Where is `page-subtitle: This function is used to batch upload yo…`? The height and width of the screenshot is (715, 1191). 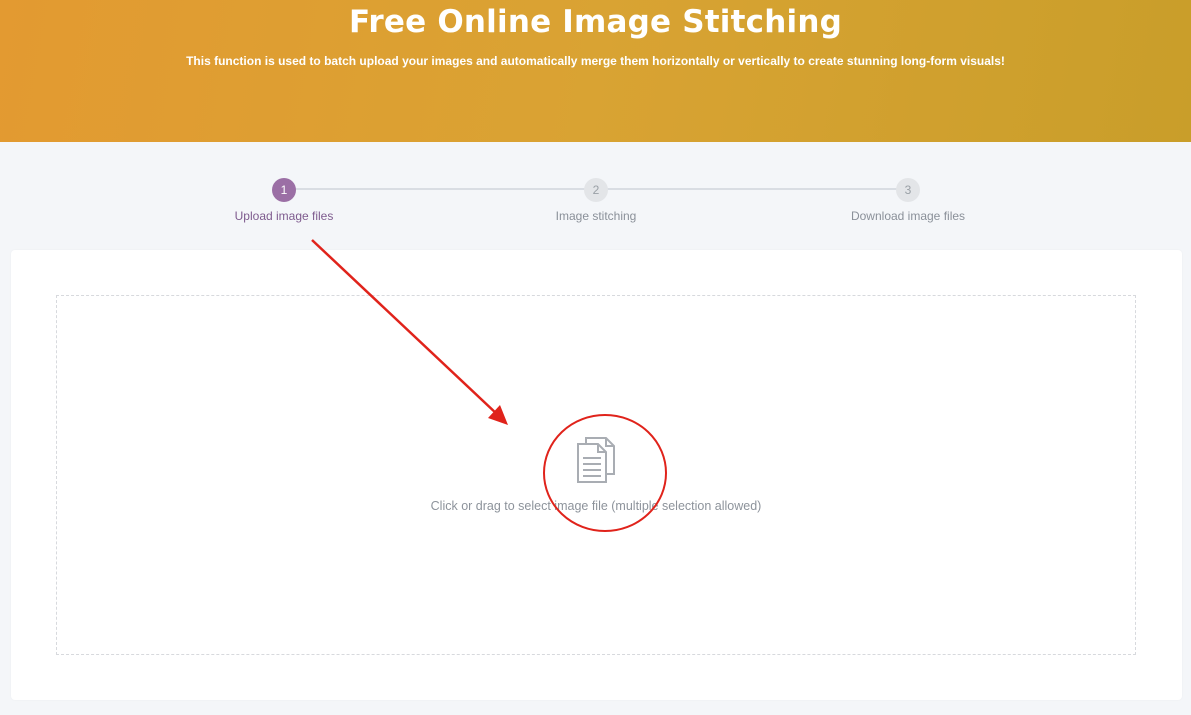 page-subtitle: This function is used to batch upload yo… is located at coordinates (595, 61).